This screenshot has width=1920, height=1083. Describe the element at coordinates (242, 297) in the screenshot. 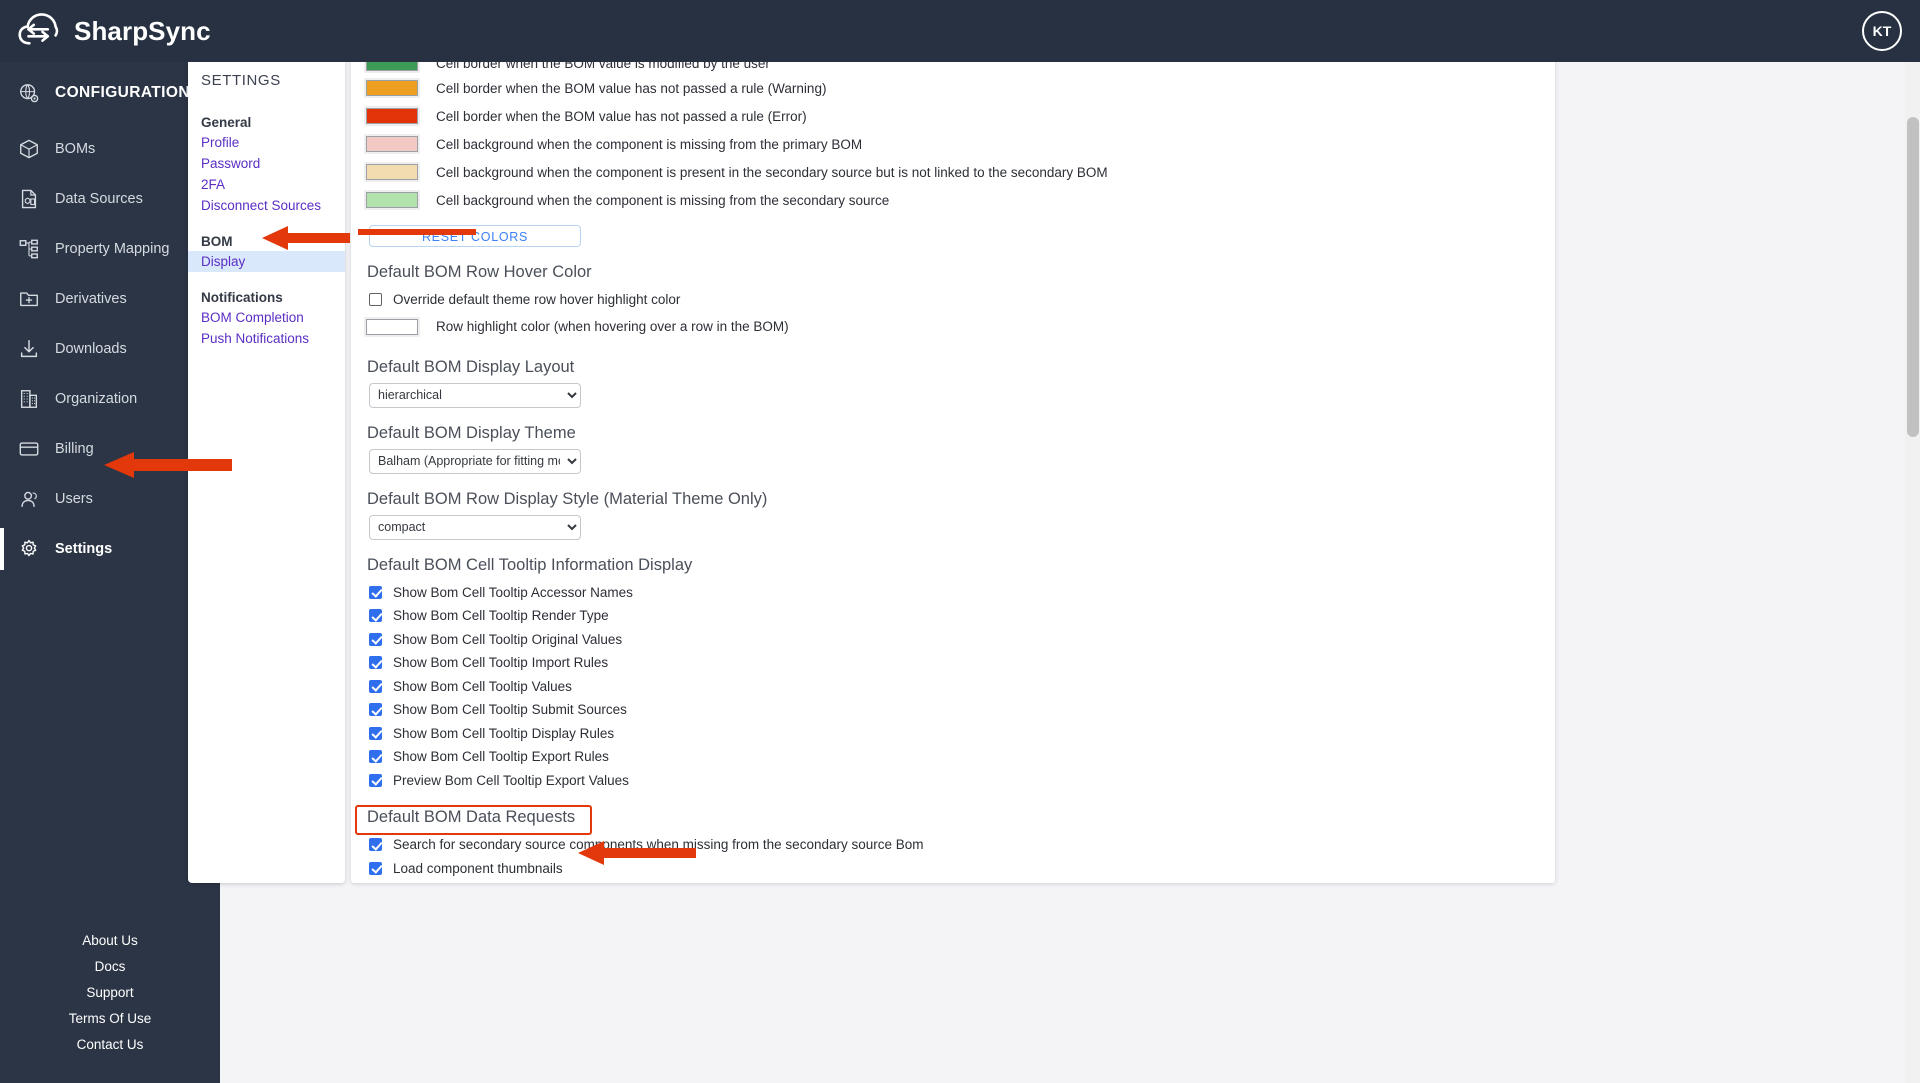

I see `settings-group-notifications: Notifications` at that location.